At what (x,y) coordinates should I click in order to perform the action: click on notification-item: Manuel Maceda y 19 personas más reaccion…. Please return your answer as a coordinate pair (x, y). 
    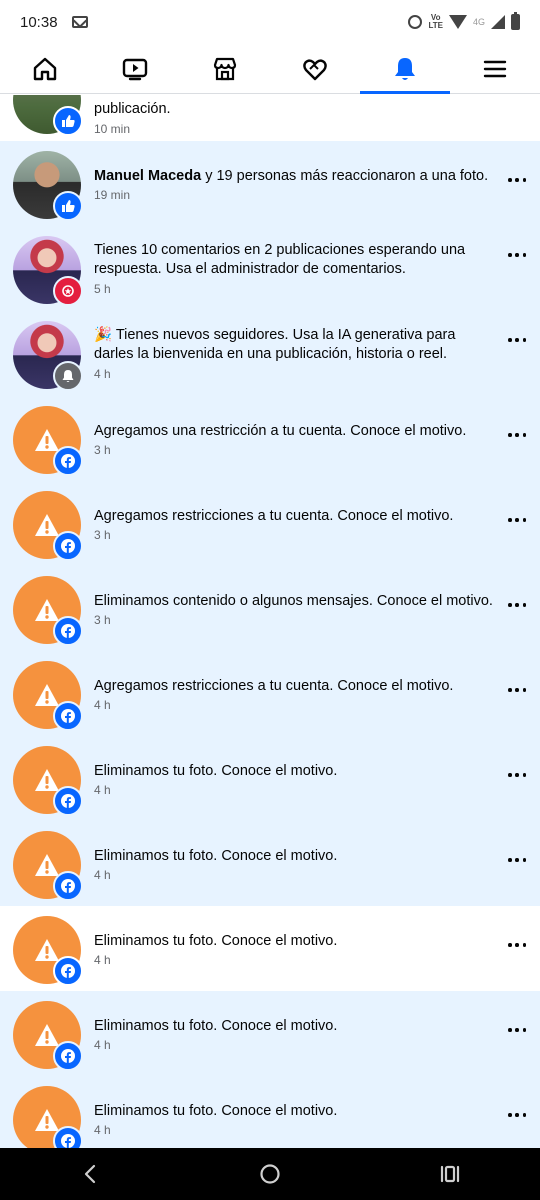
    Looking at the image, I should click on (270, 183).